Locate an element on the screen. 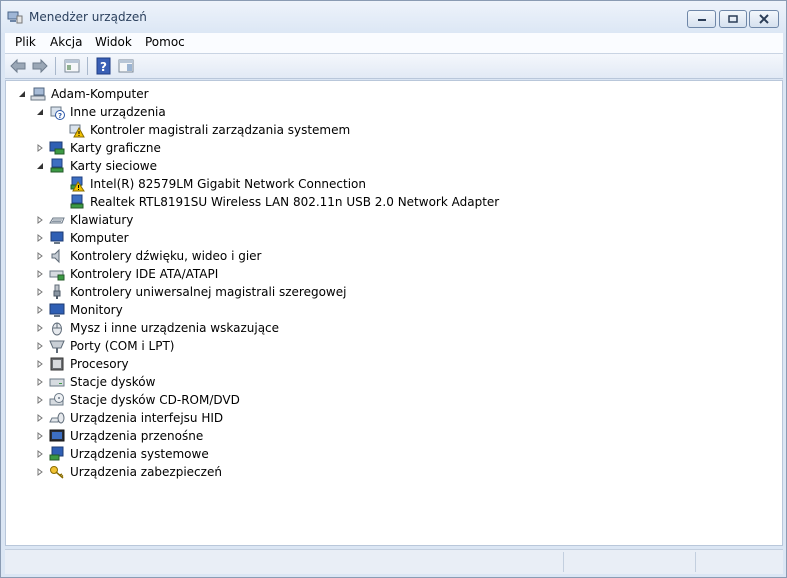  ide-controller-icon is located at coordinates (57, 275).